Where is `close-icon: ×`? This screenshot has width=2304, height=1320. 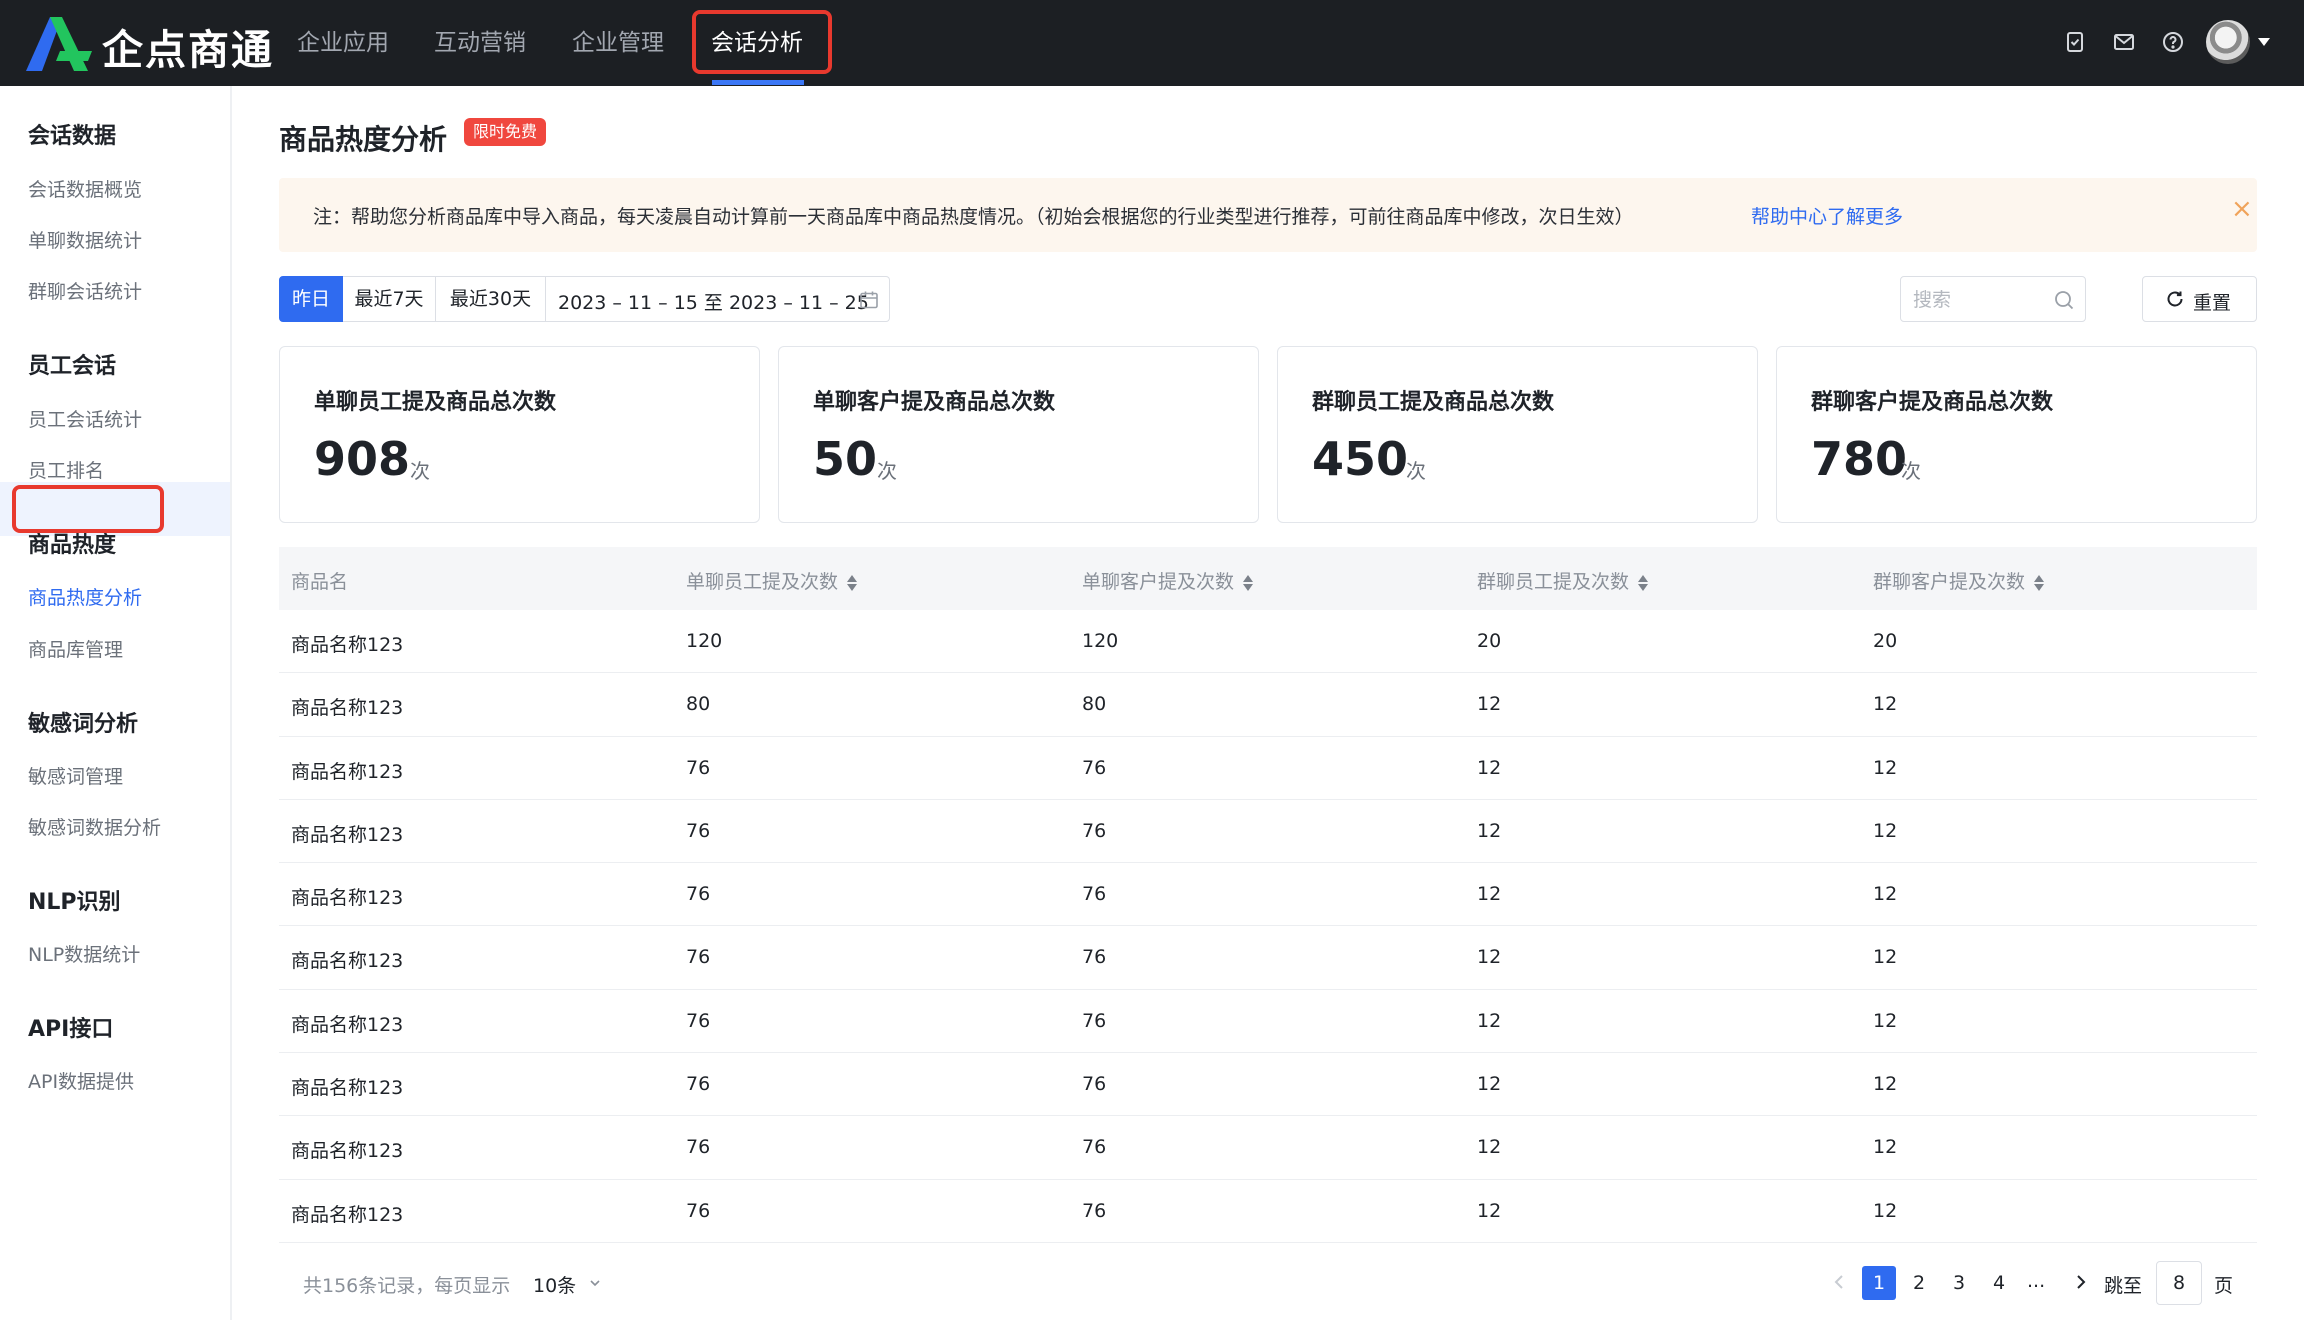 close-icon: × is located at coordinates (2242, 209).